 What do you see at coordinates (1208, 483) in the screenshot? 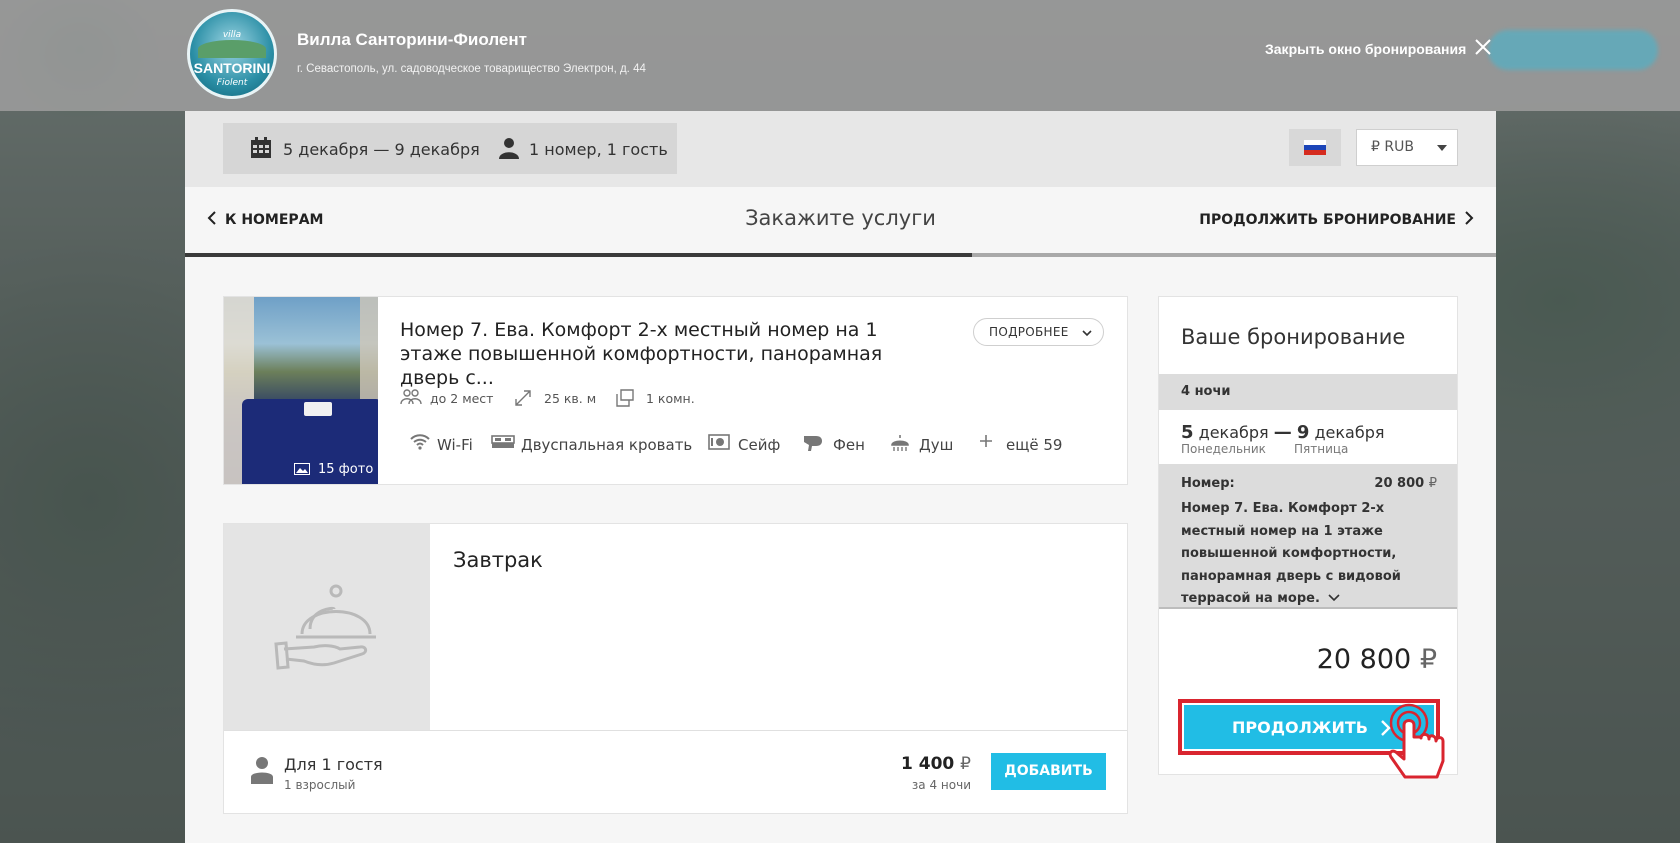
I see `room-label: Номер:` at bounding box center [1208, 483].